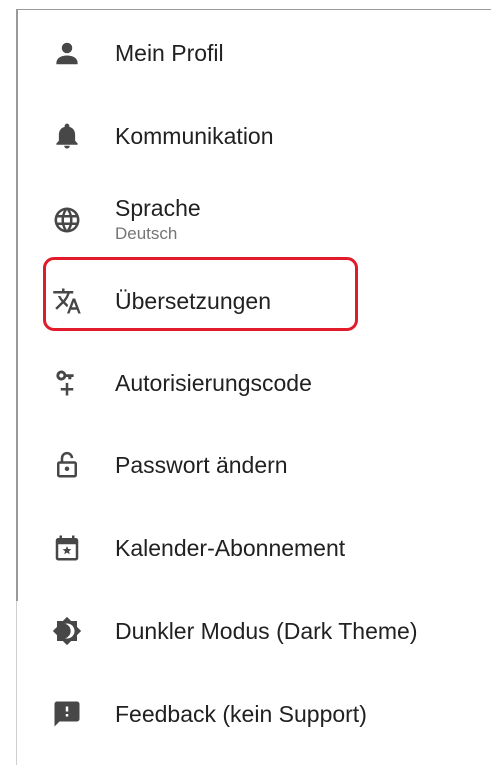  I want to click on menu-item-label: Kommunikation, so click(194, 136).